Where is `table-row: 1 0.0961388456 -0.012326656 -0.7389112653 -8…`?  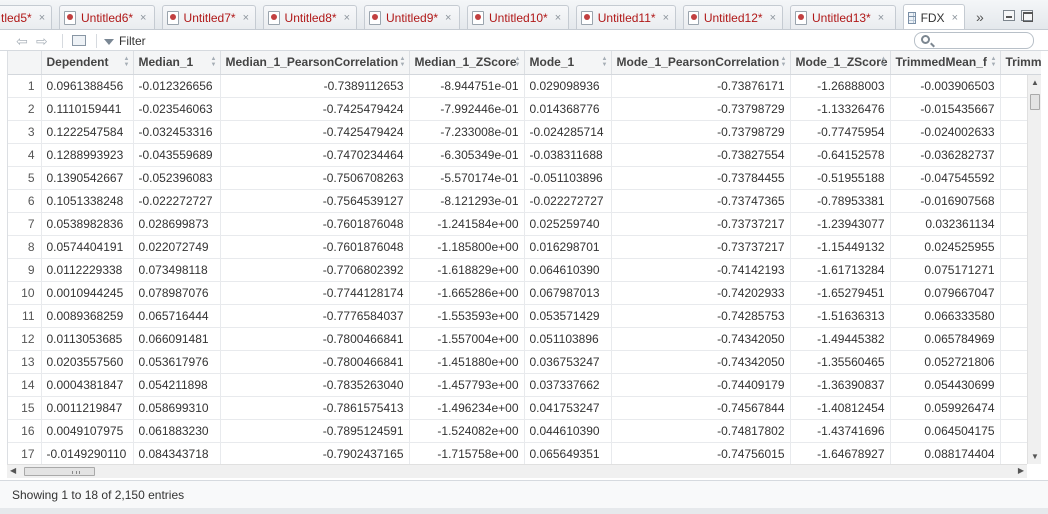 table-row: 1 0.0961388456 -0.012326656 -0.7389112653 -8… is located at coordinates (524, 86).